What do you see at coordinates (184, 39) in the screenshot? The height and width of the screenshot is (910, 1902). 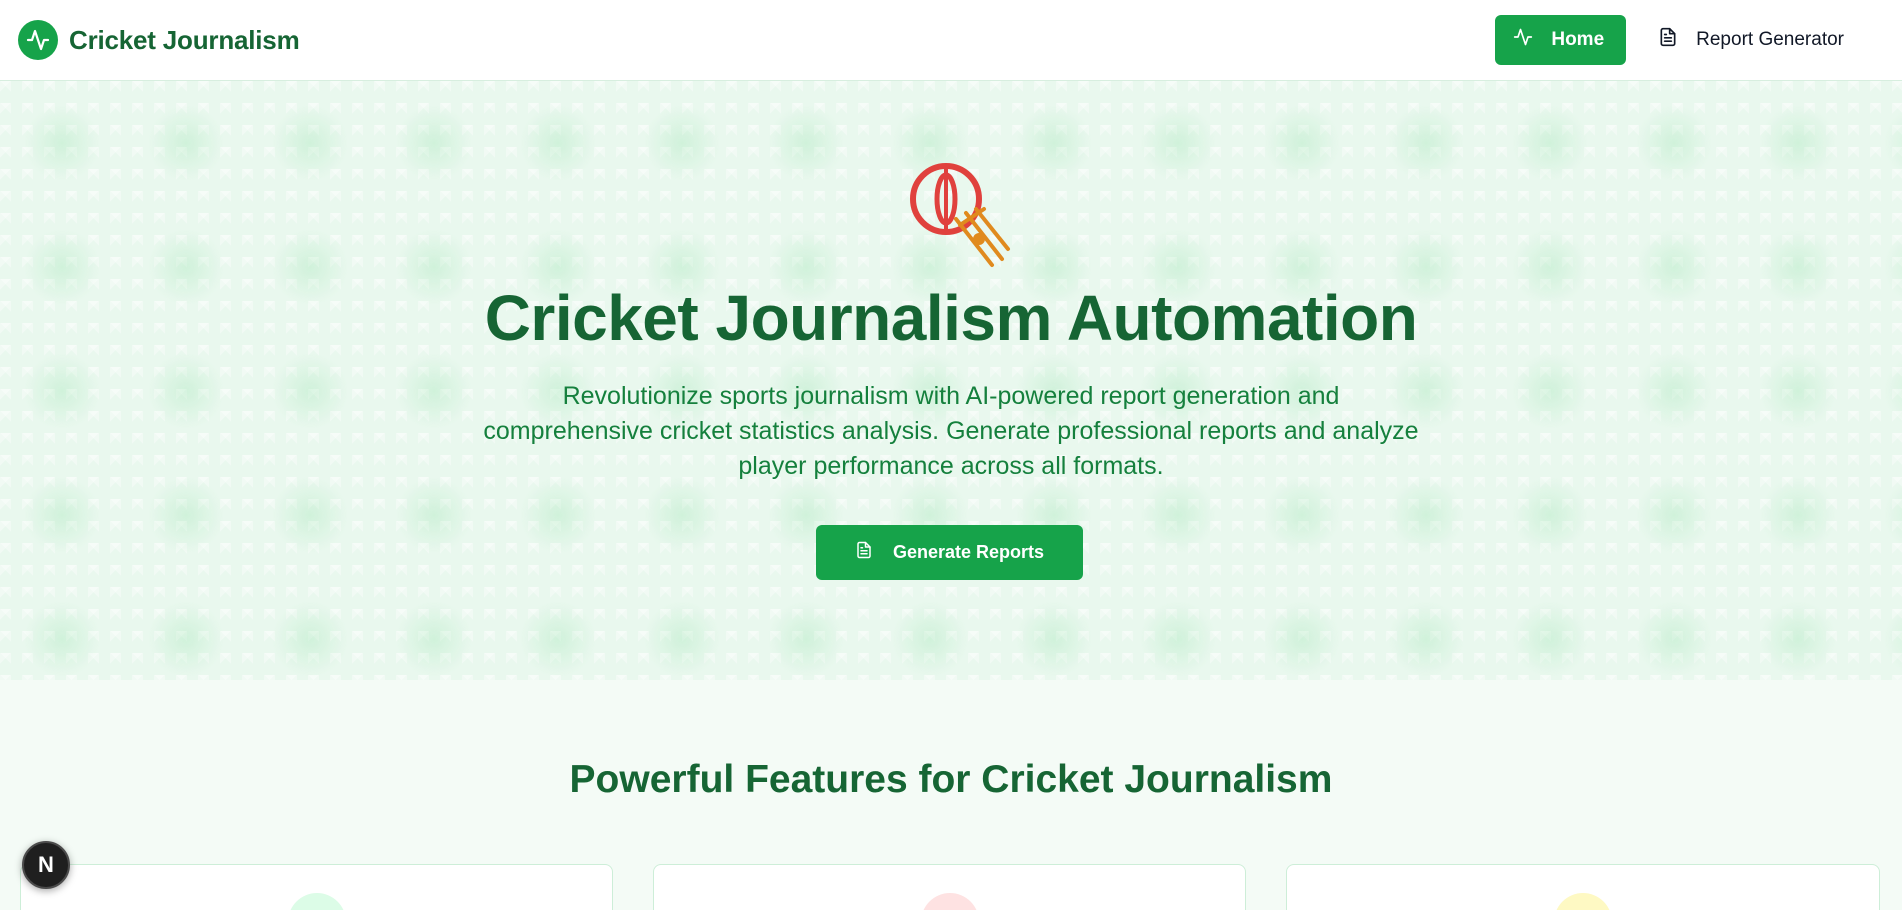 I see `brand-name: Cricket Journalism` at bounding box center [184, 39].